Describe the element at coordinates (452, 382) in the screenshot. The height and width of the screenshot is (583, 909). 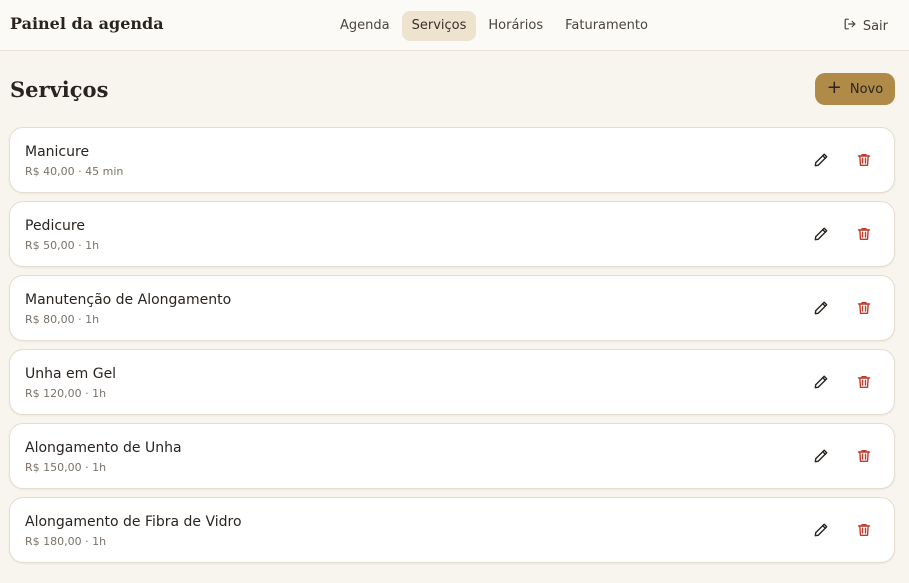
I see `service-card: Unha em Gel R$ 120,00 · 1h` at that location.